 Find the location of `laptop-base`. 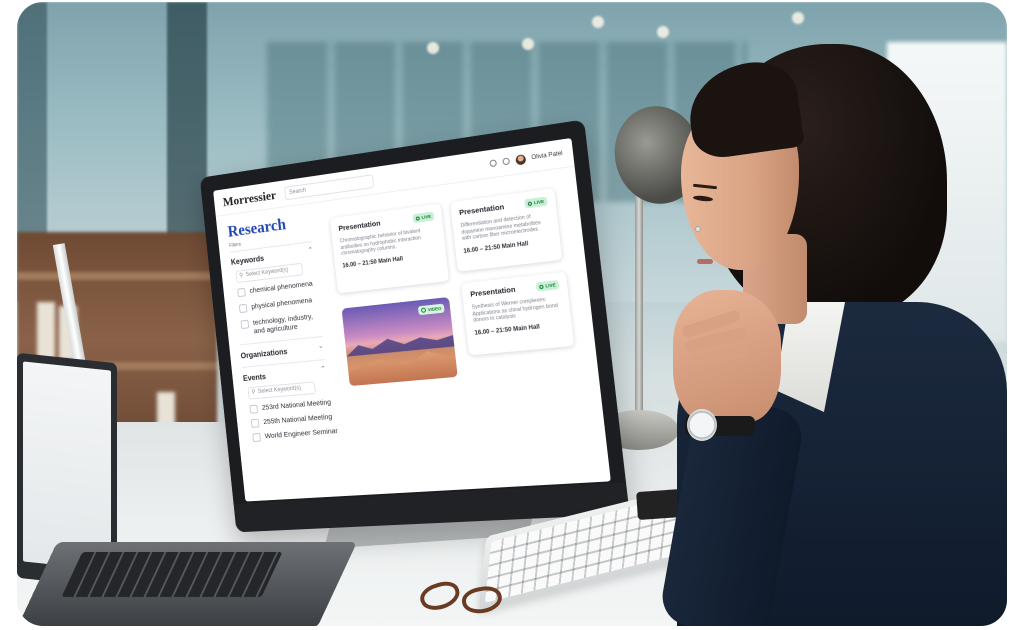

laptop-base is located at coordinates (187, 584).